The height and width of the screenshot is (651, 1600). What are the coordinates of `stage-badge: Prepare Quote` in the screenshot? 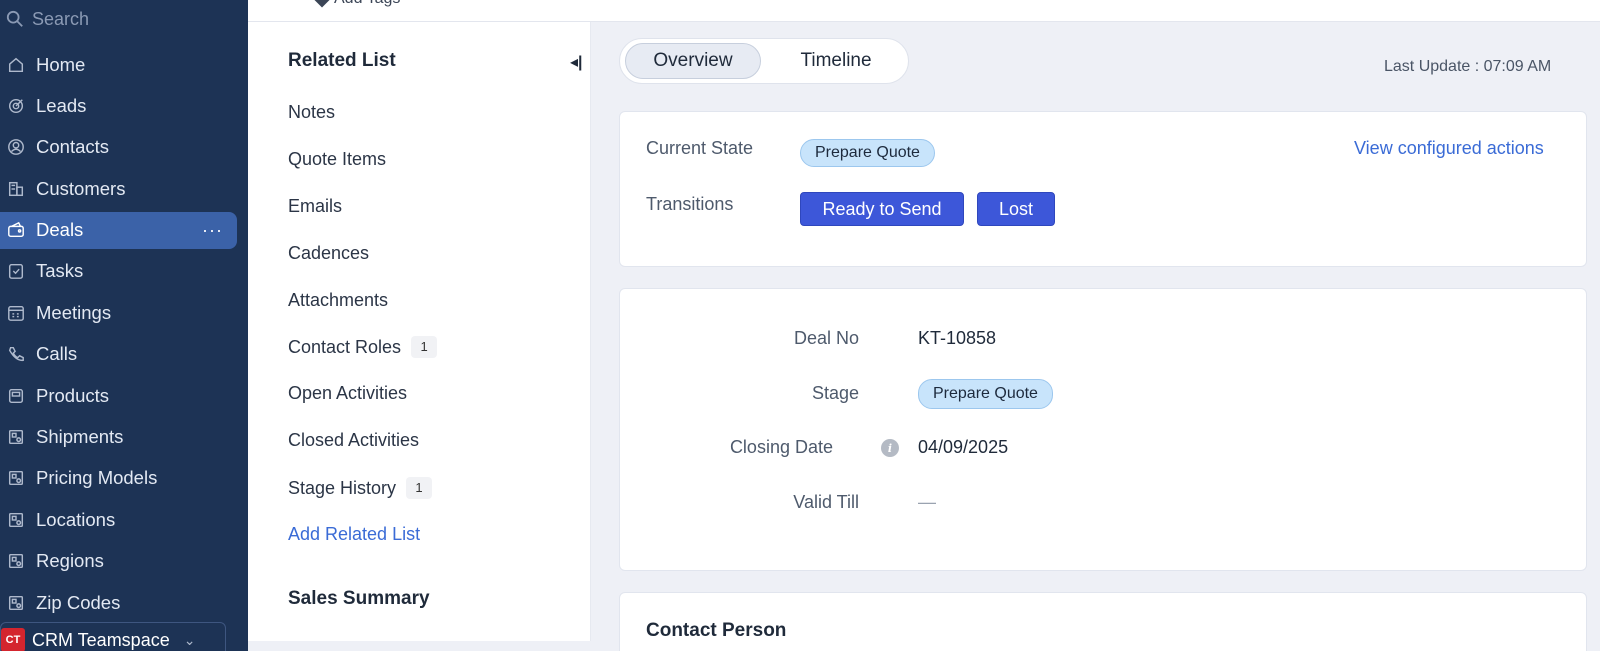 It's located at (985, 394).